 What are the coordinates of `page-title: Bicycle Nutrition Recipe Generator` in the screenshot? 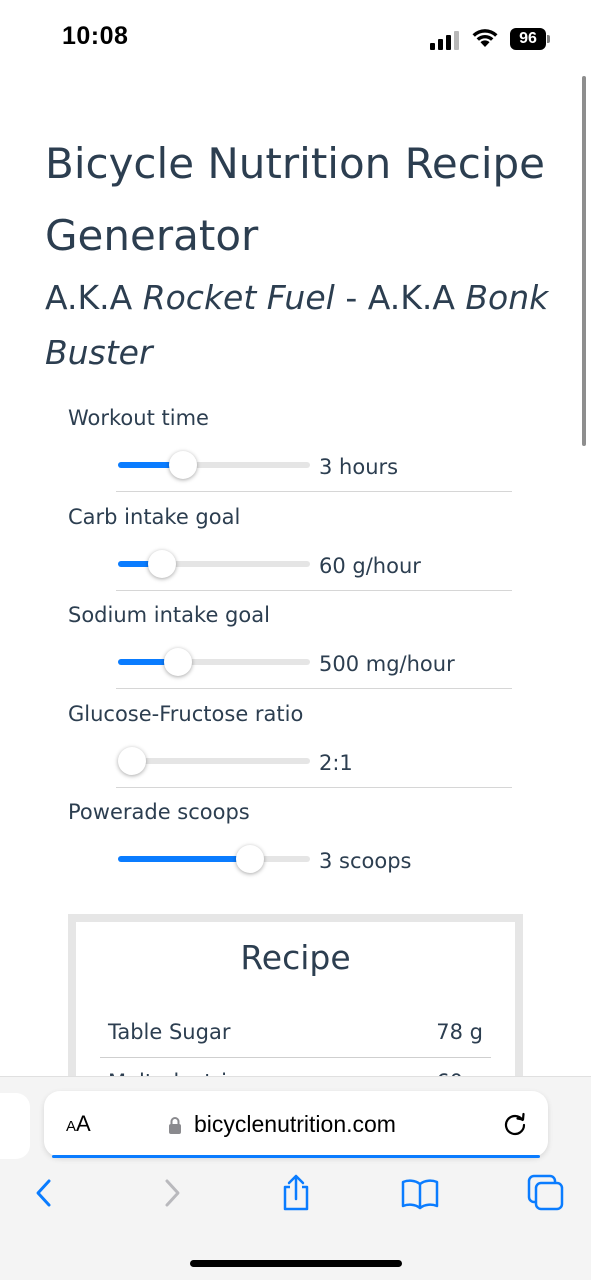 It's located at (295, 199).